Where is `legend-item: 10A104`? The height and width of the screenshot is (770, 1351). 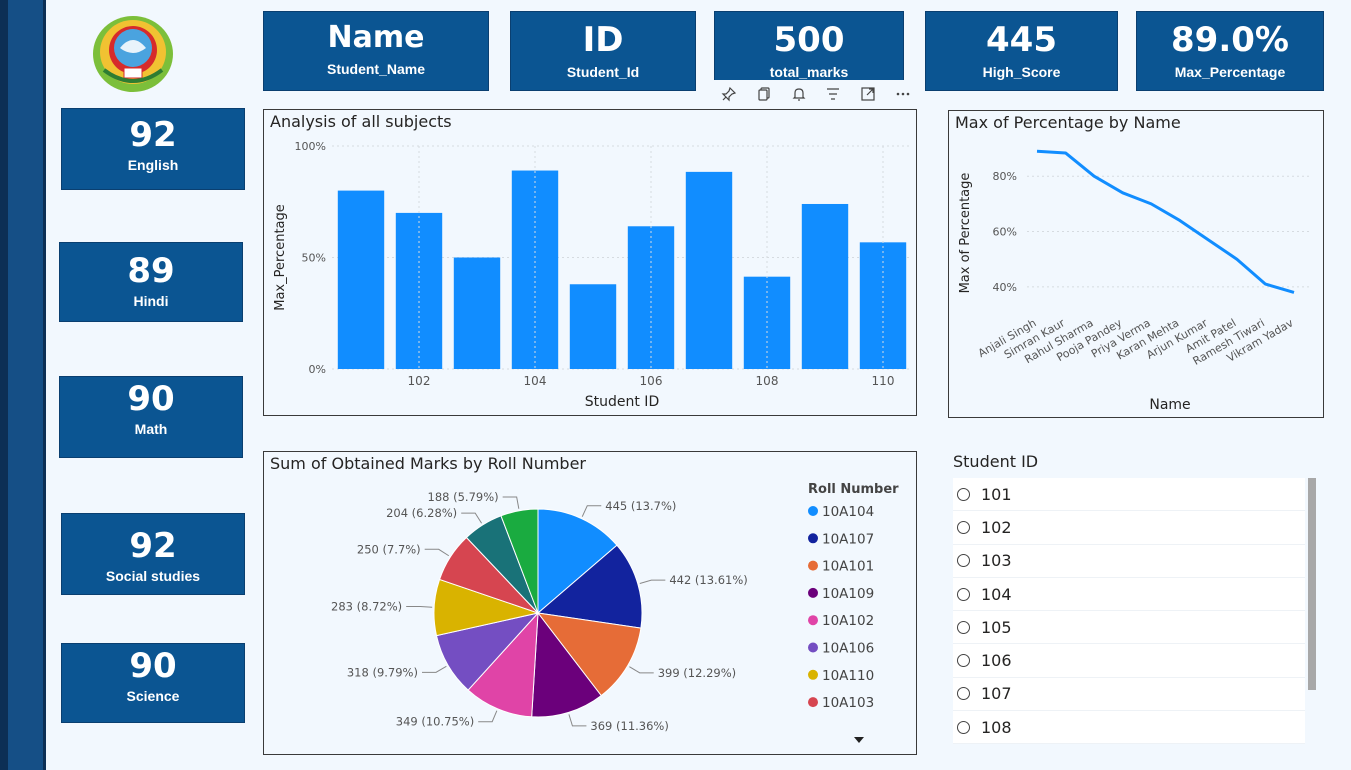 legend-item: 10A104 is located at coordinates (848, 512).